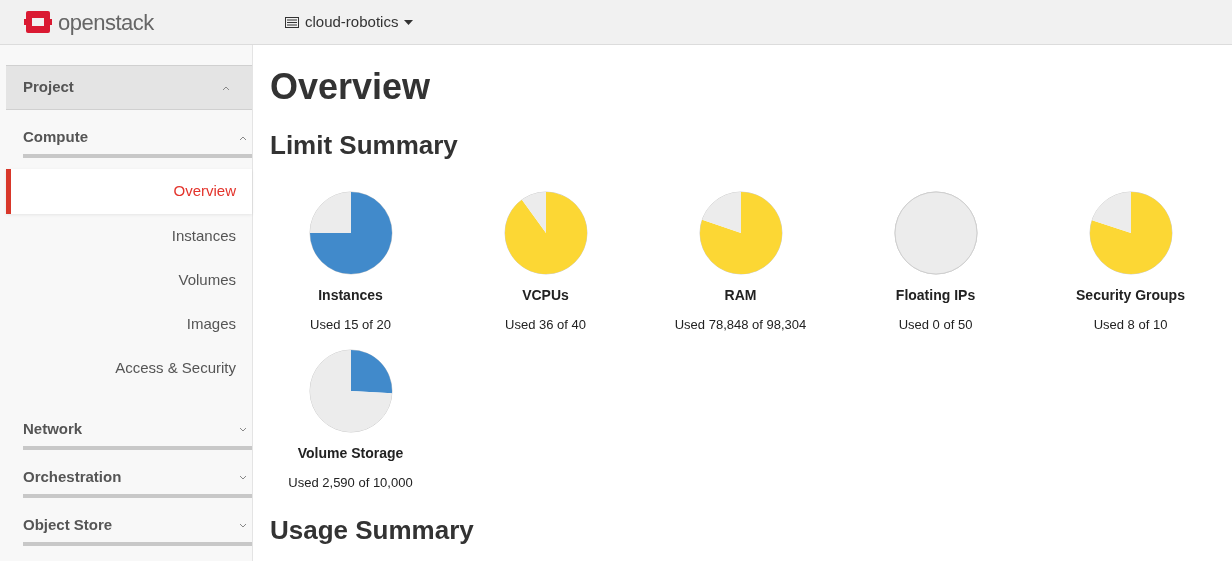  What do you see at coordinates (106, 22) in the screenshot?
I see `logo-text: openstack` at bounding box center [106, 22].